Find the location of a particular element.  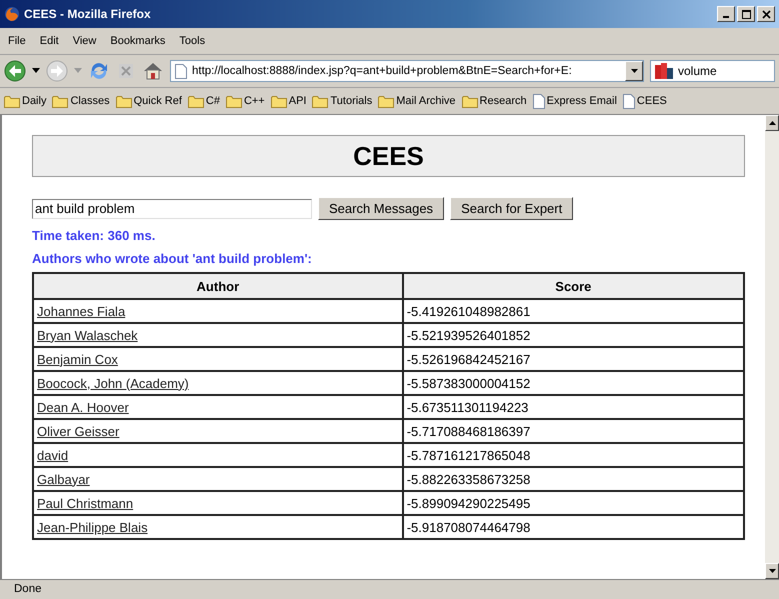

window-title: CEES - Mozilla Firefox is located at coordinates (88, 14).